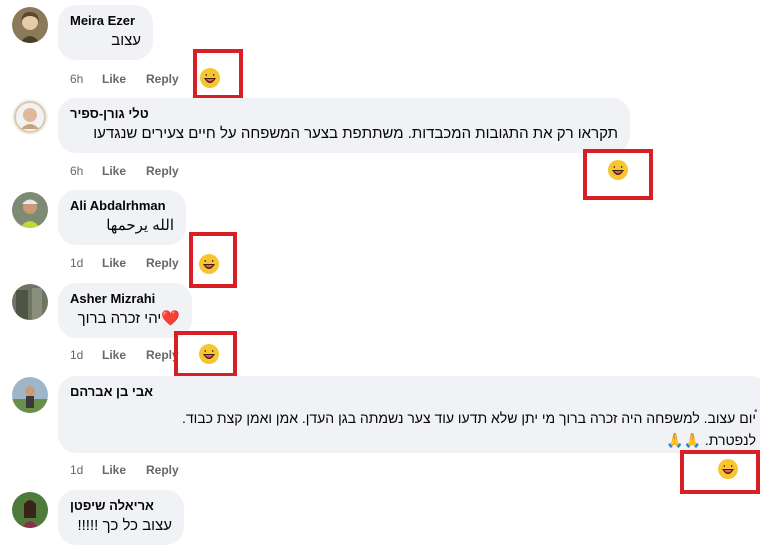  What do you see at coordinates (413, 392) in the screenshot?
I see `comment-author: אבי בן אברהם` at bounding box center [413, 392].